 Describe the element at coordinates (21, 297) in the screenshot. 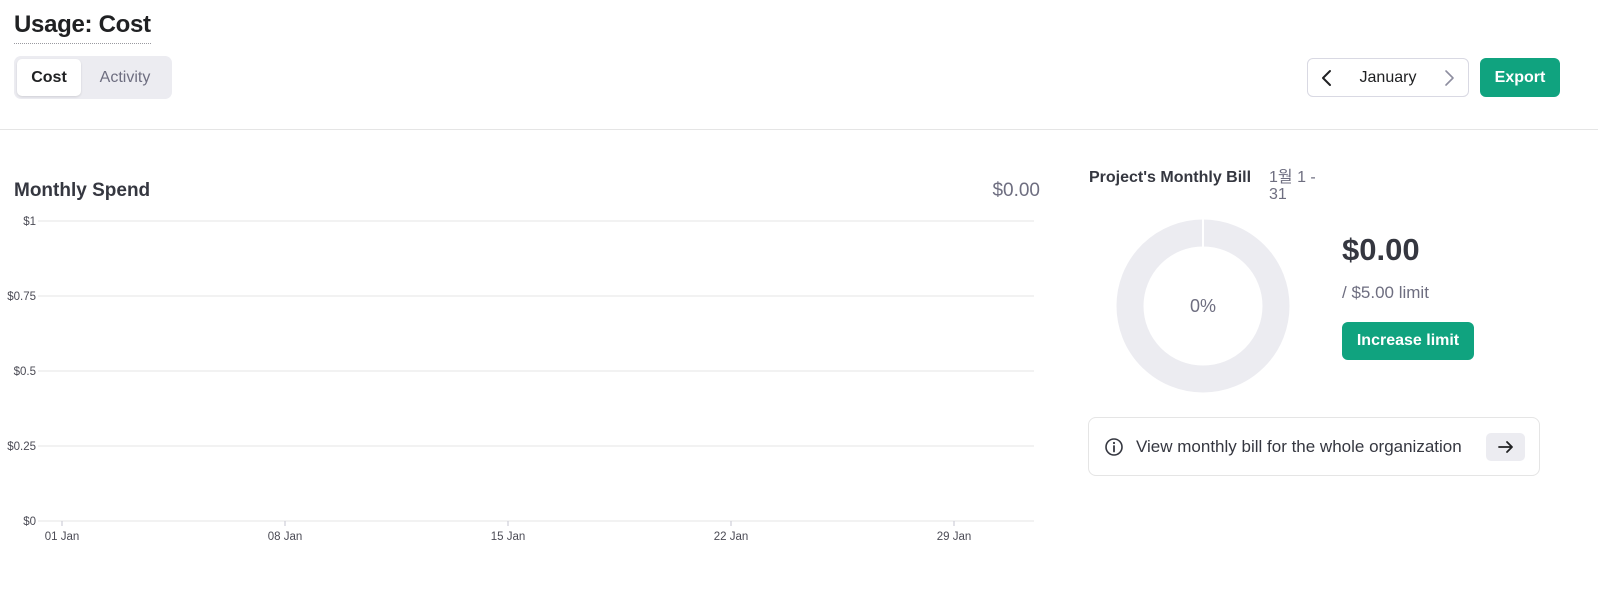

I see `y-tick-label: $0.75` at that location.